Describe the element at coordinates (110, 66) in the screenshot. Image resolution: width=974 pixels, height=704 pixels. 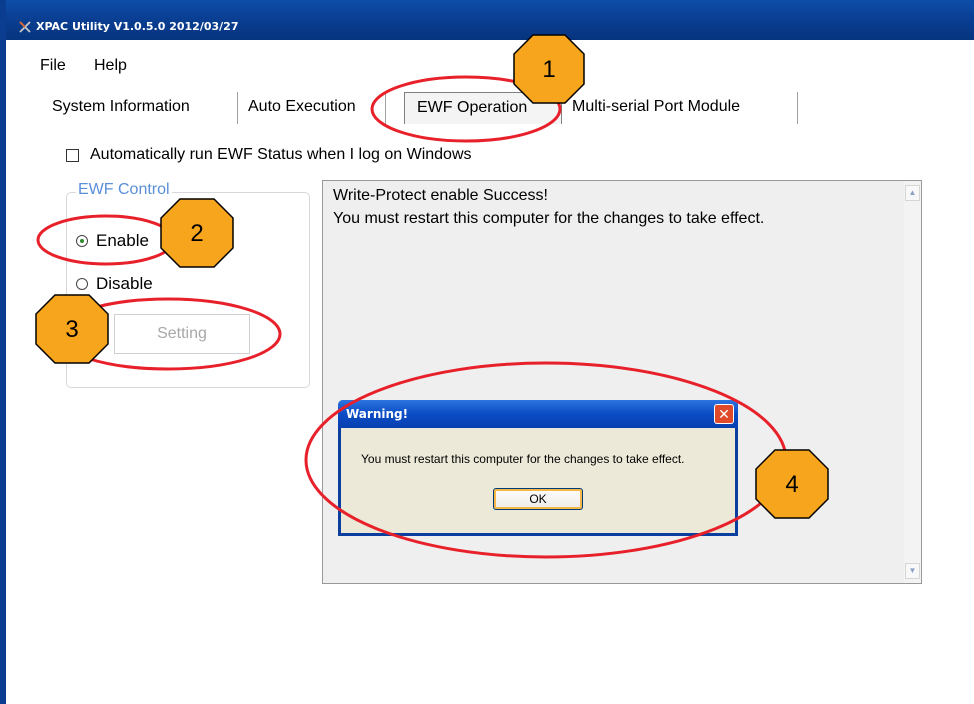
I see `menu-help: Help` at that location.